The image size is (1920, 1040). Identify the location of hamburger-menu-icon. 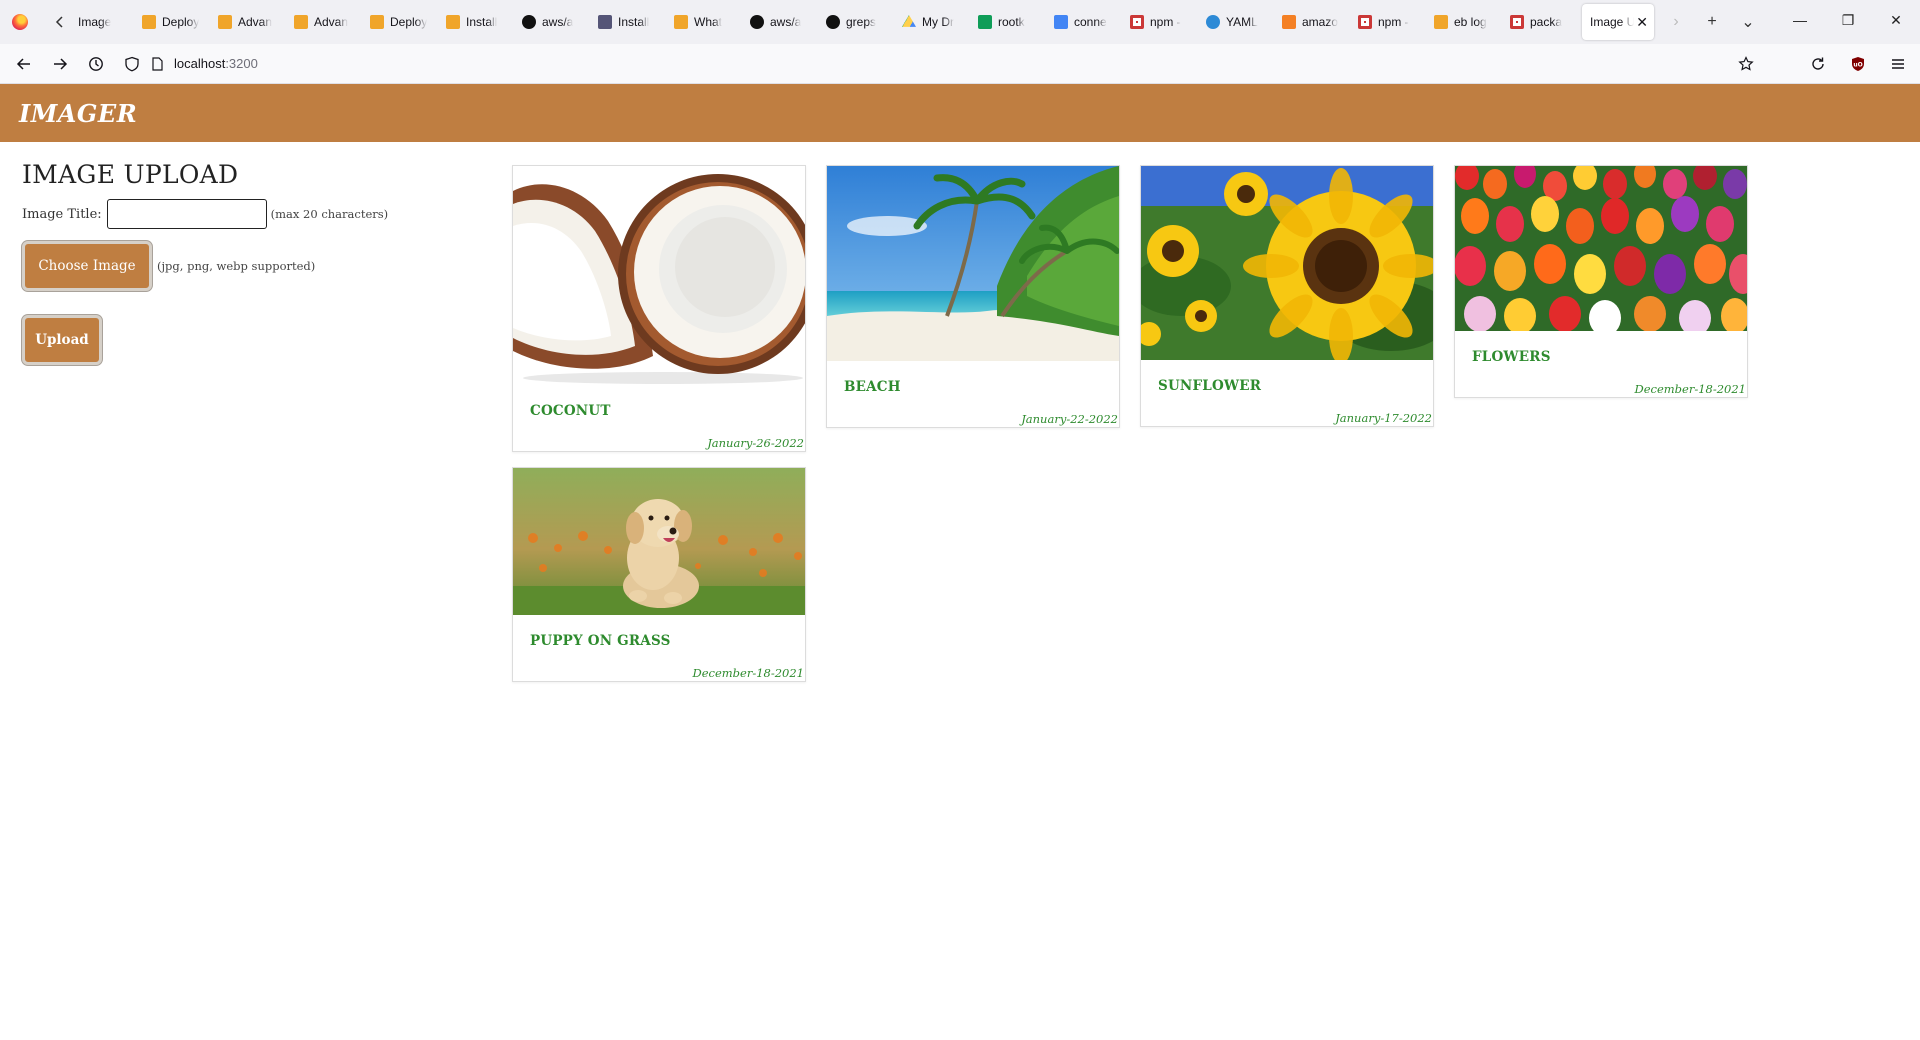
(1898, 63).